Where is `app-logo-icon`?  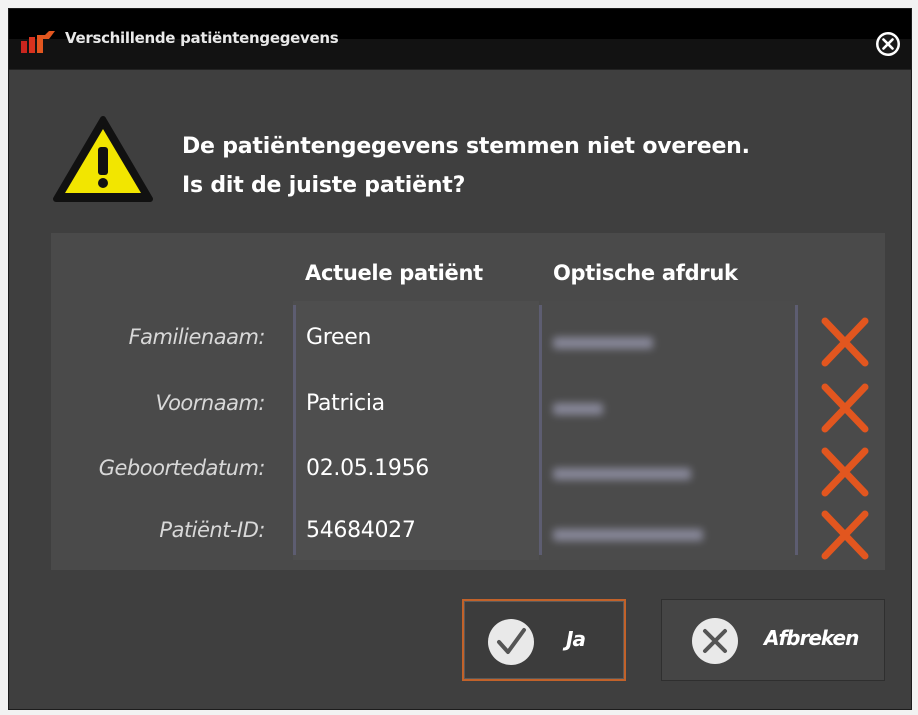 app-logo-icon is located at coordinates (38, 42).